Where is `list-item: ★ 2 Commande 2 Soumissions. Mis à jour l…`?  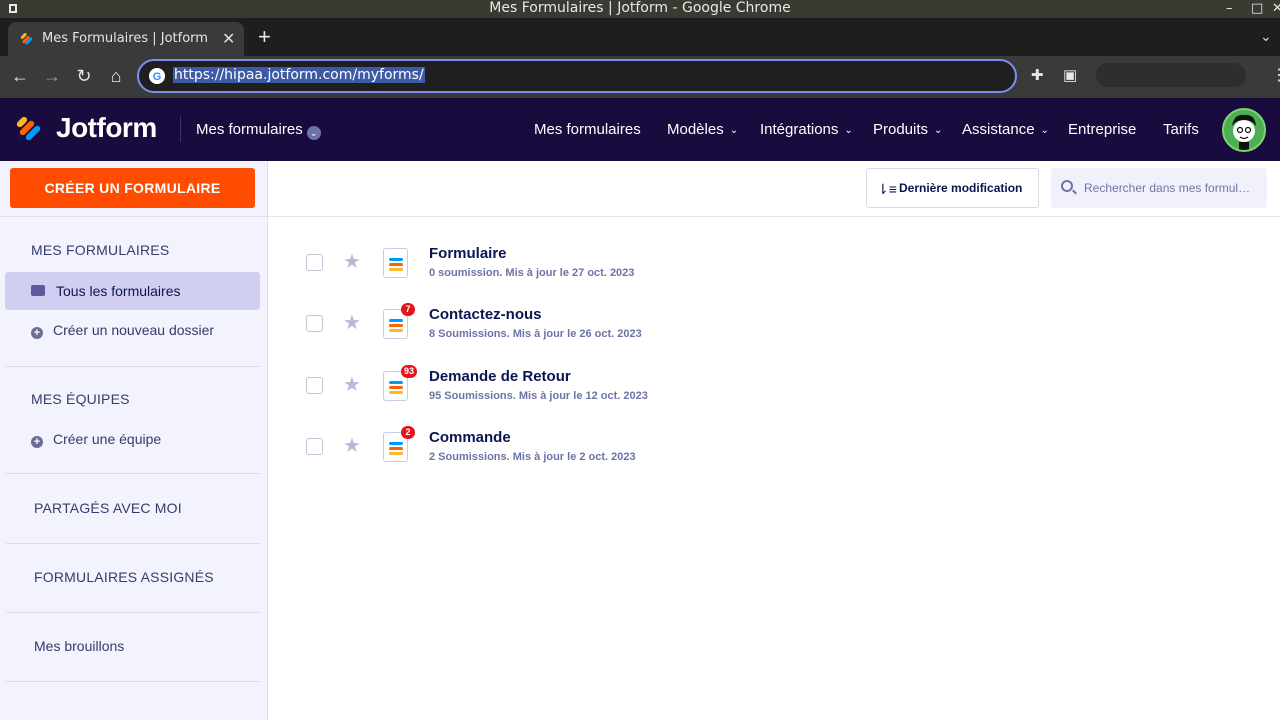
list-item: ★ 2 Commande 2 Soumissions. Mis à jour l… is located at coordinates (774, 453).